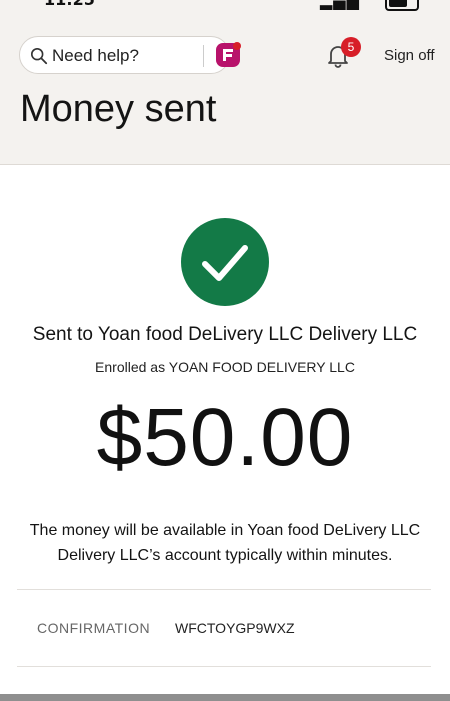  I want to click on search-field: Need help?, so click(130, 55).